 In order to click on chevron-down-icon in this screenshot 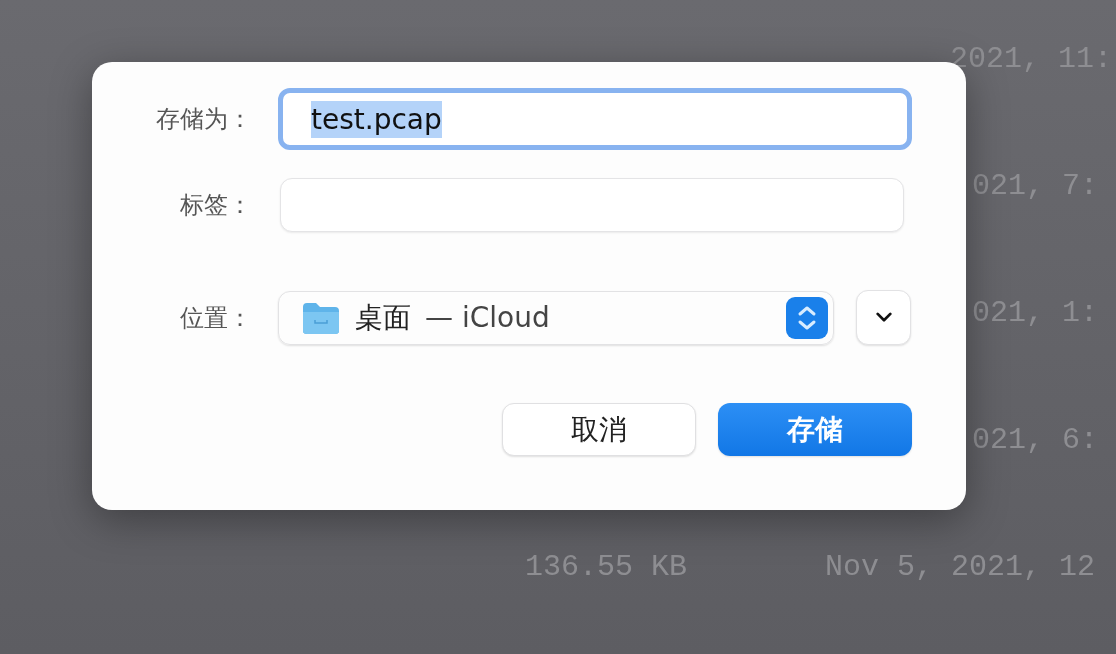, I will do `click(883, 317)`.